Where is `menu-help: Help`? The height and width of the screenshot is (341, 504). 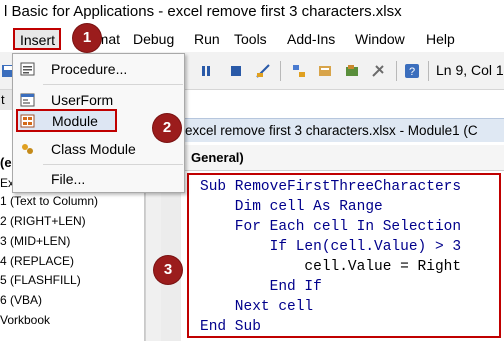
menu-help: Help is located at coordinates (440, 39).